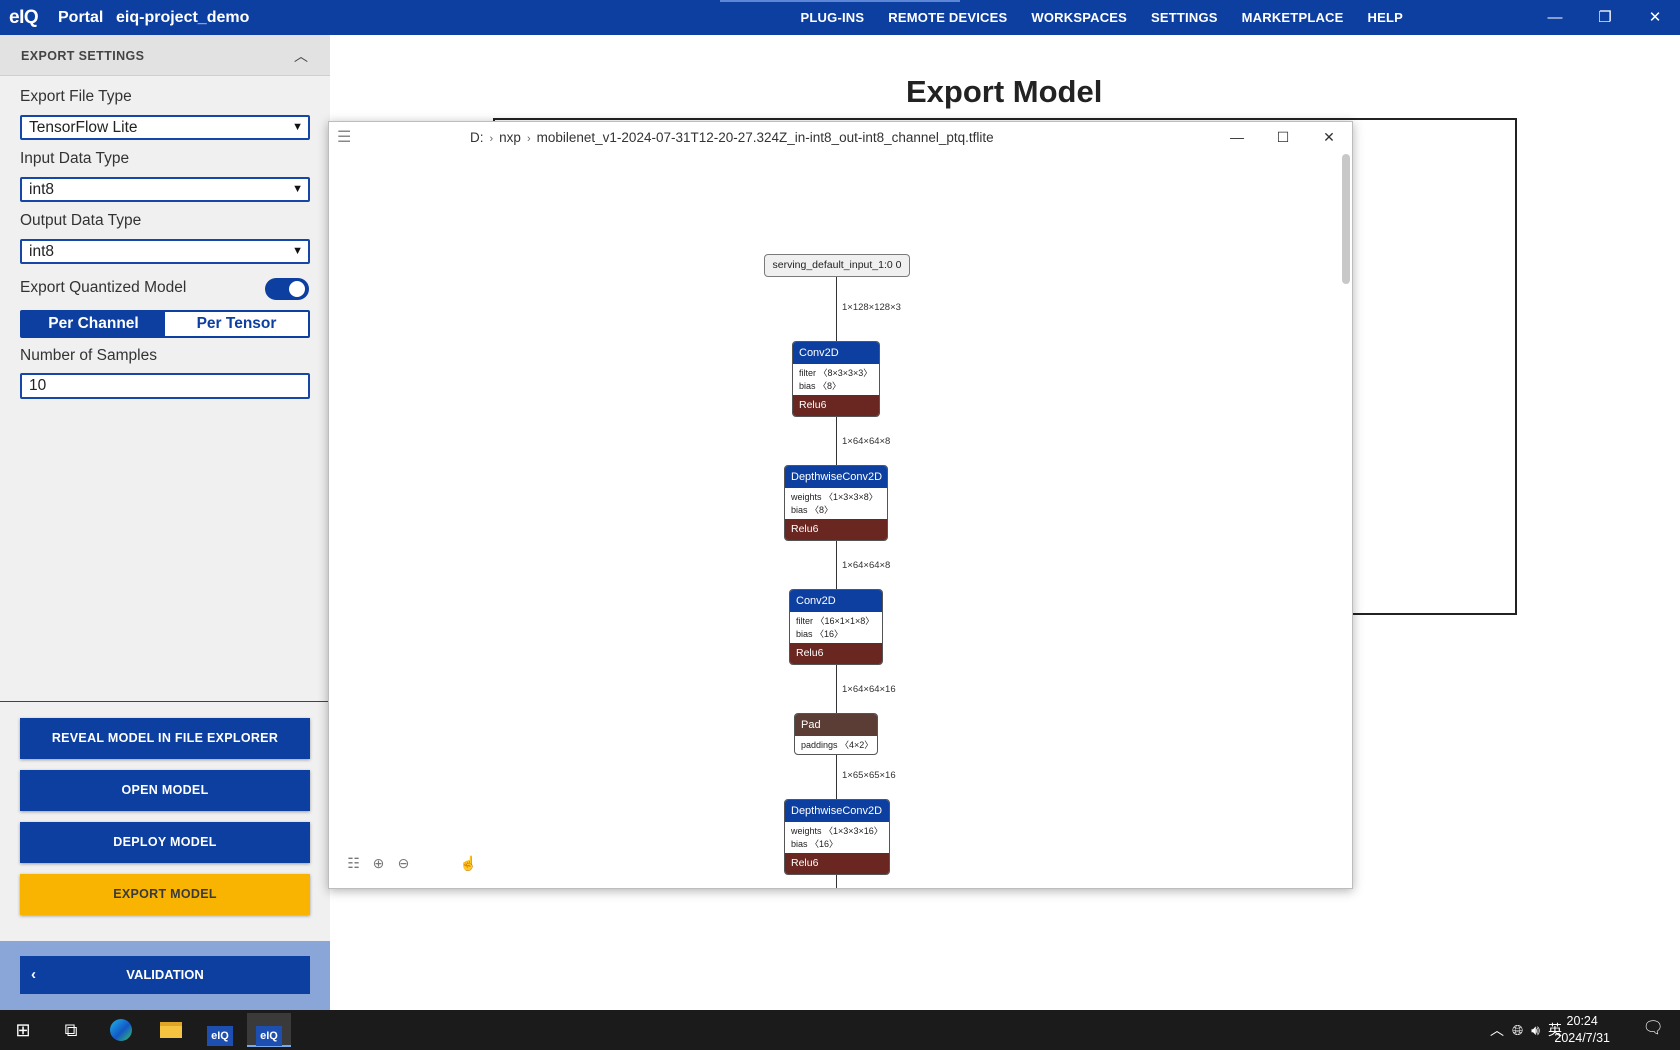  I want to click on validation-back-button: ‹ VALIDATION, so click(165, 975).